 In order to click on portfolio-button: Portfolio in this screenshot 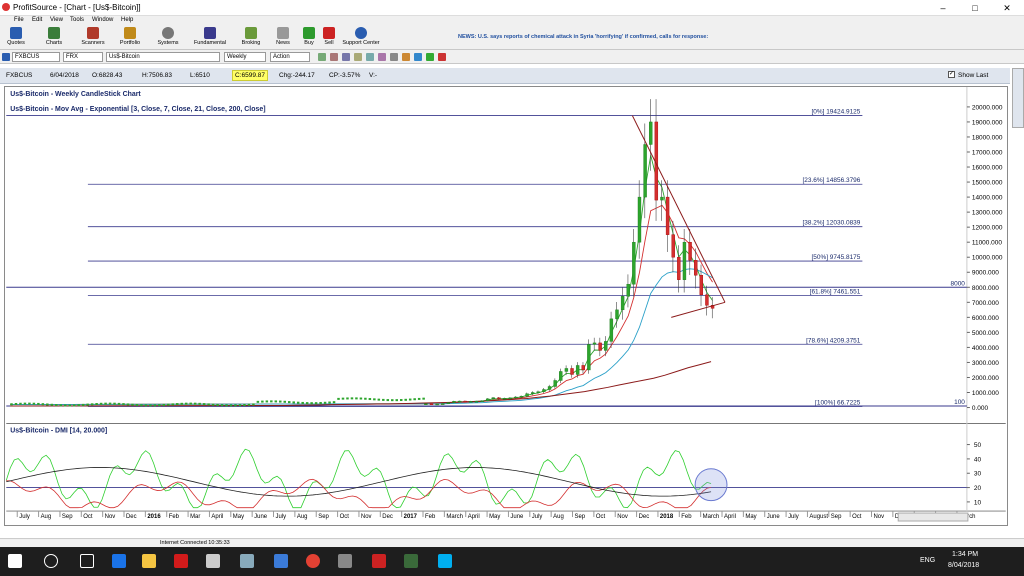, I will do `click(130, 38)`.